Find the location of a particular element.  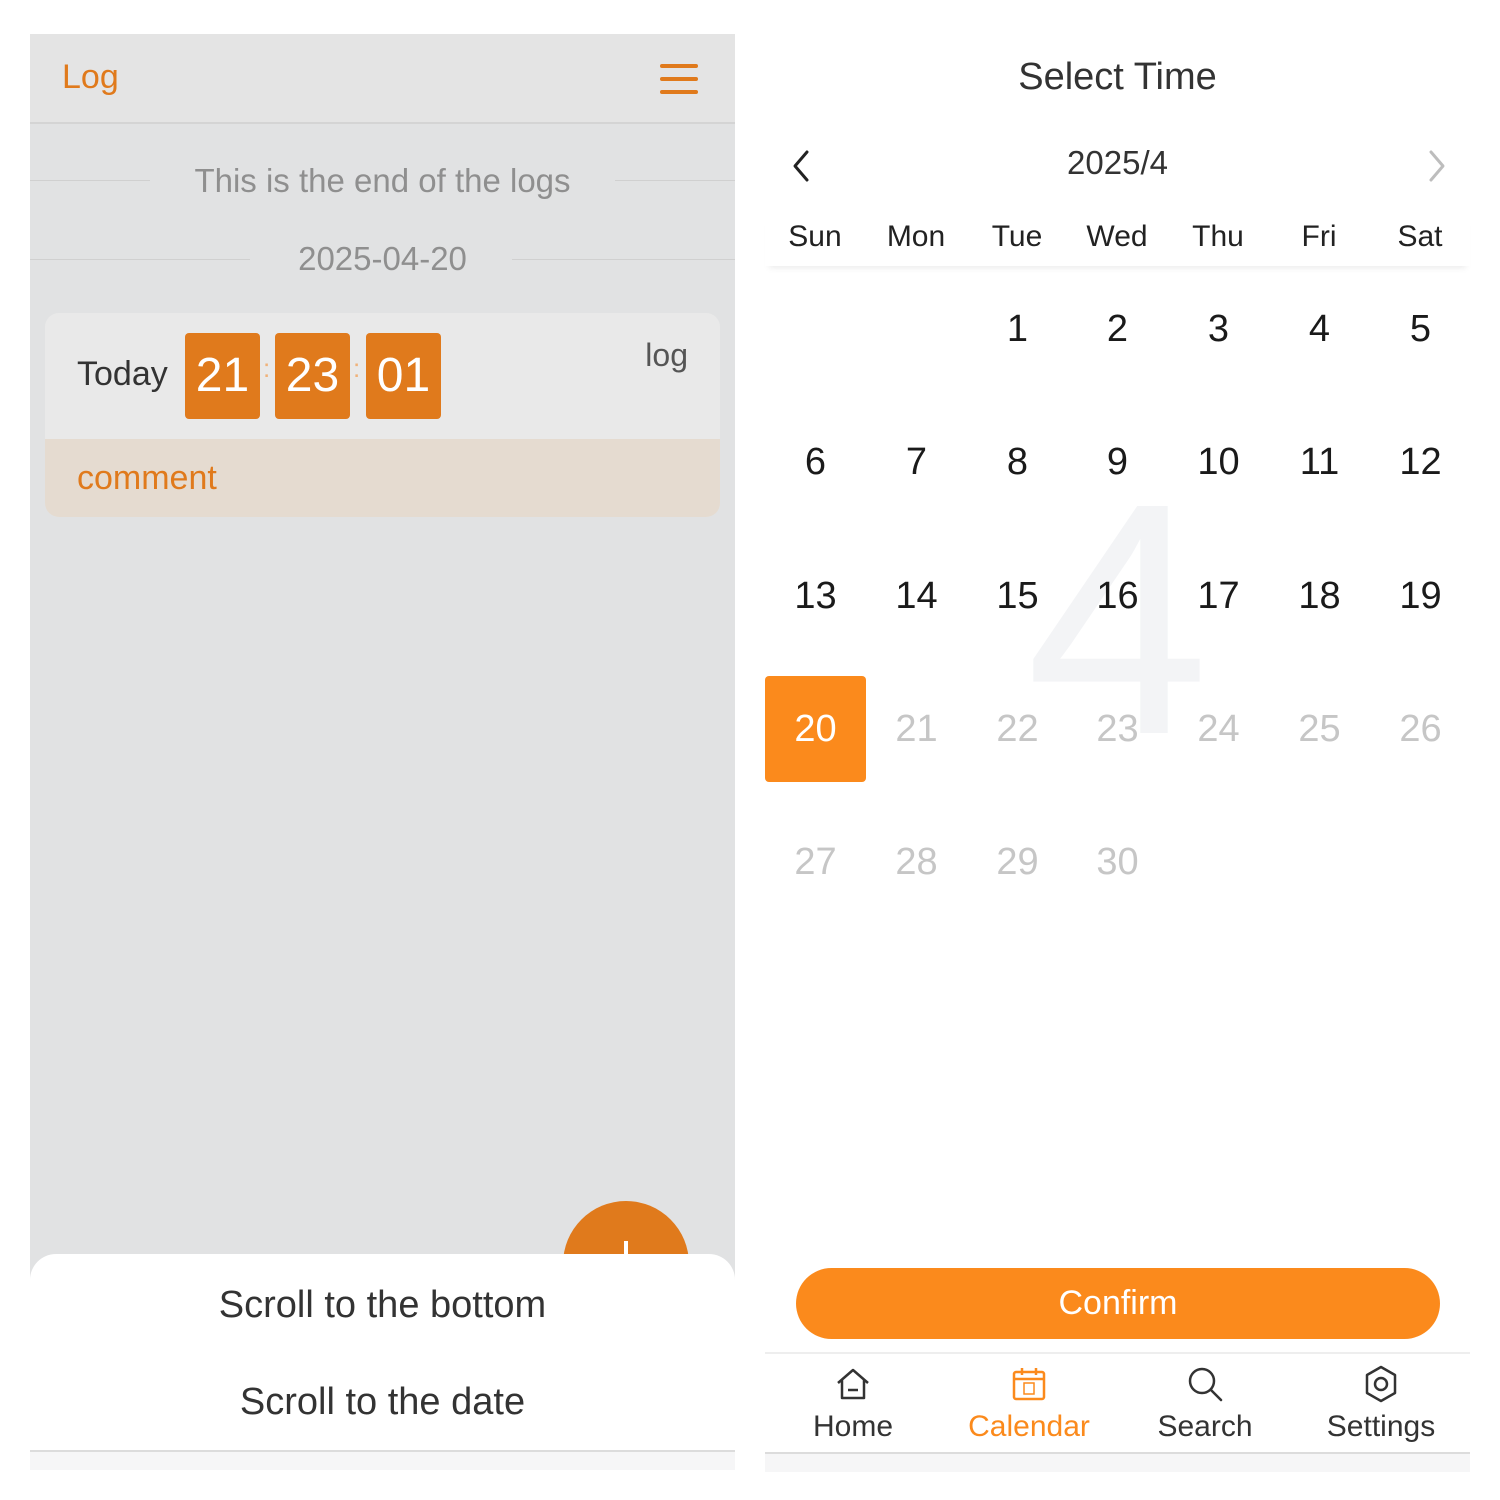

chevron-right-icon is located at coordinates (1436, 166).